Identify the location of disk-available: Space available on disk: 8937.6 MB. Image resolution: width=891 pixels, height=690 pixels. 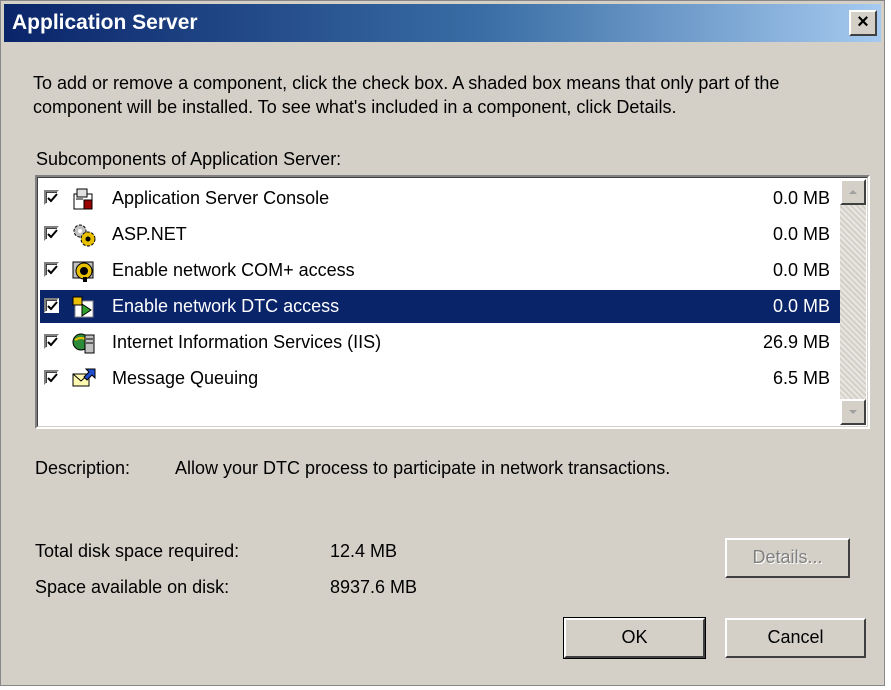
(226, 587).